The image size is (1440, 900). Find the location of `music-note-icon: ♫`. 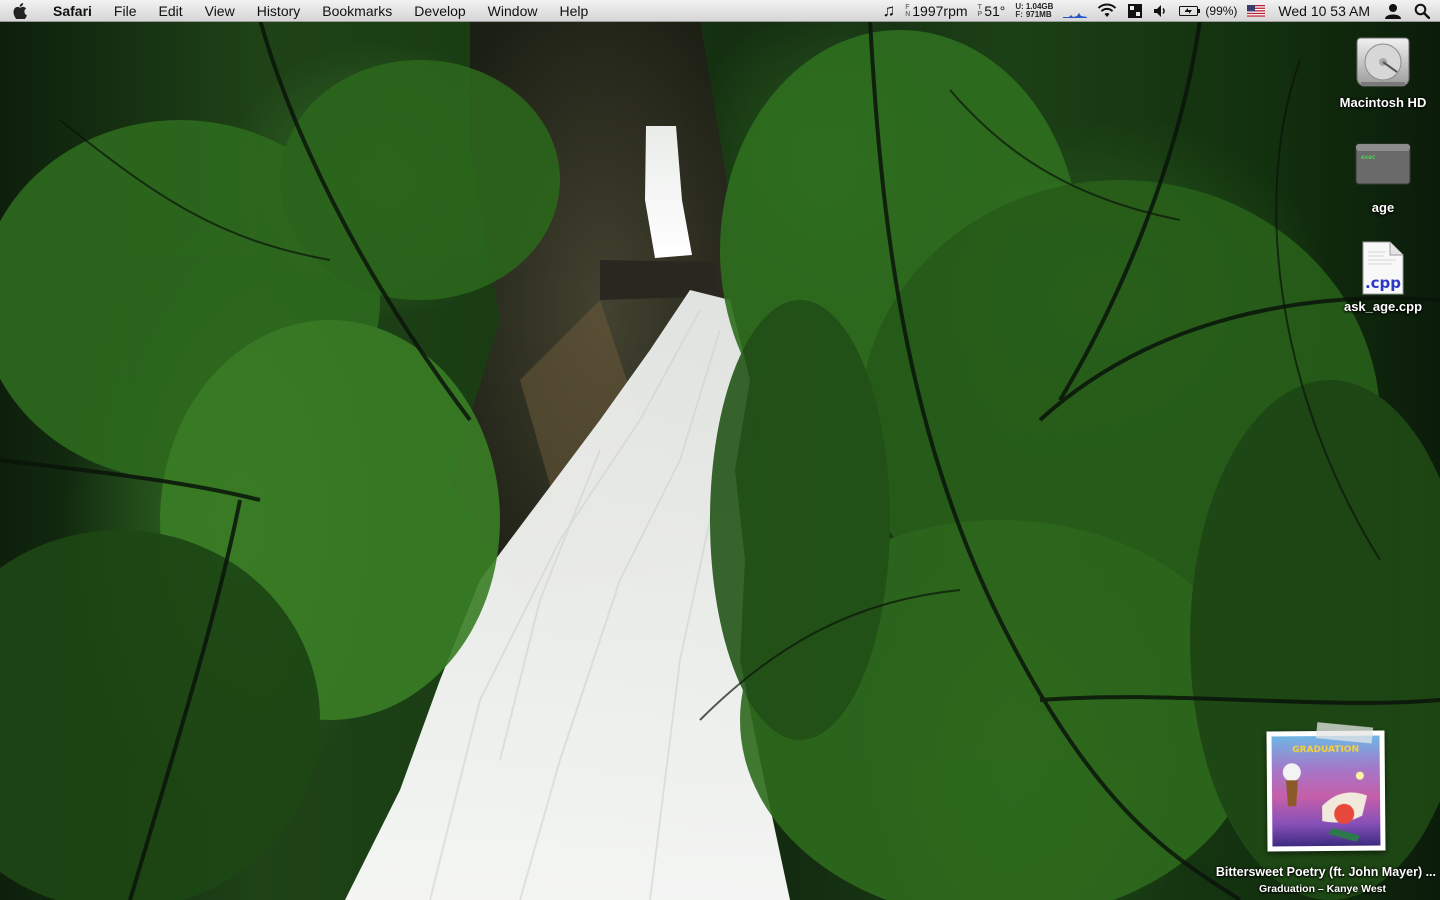

music-note-icon: ♫ is located at coordinates (889, 10).